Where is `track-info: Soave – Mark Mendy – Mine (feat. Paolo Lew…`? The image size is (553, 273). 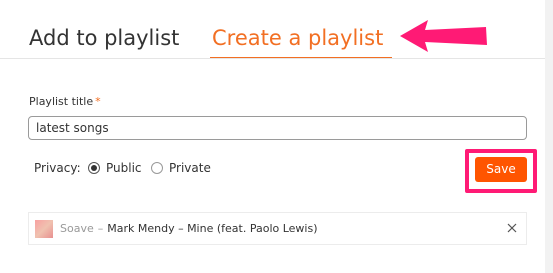 track-info: Soave – Mark Mendy – Mine (feat. Paolo Lew… is located at coordinates (189, 228).